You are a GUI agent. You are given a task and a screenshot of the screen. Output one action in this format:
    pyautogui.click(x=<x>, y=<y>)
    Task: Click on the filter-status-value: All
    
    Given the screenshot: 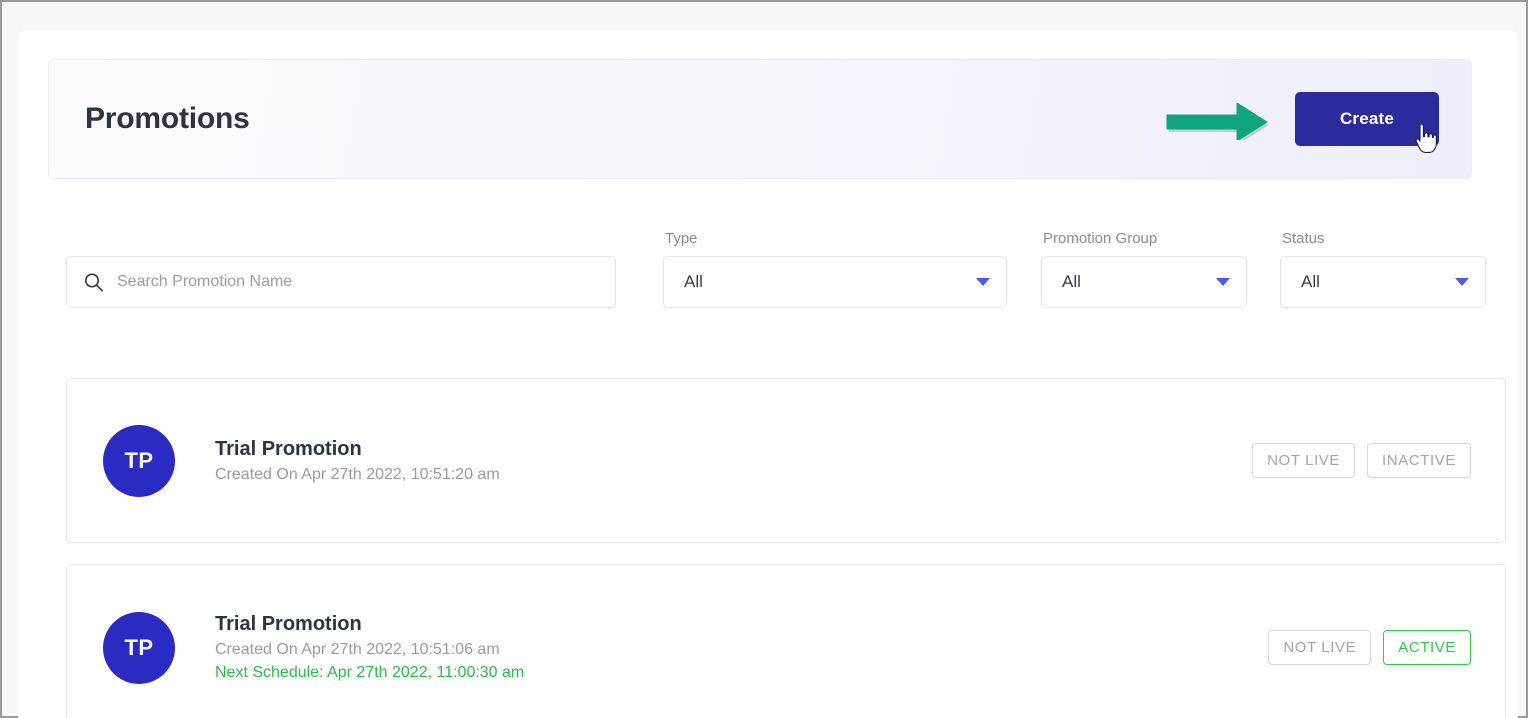 What is the action you would take?
    pyautogui.click(x=1310, y=281)
    